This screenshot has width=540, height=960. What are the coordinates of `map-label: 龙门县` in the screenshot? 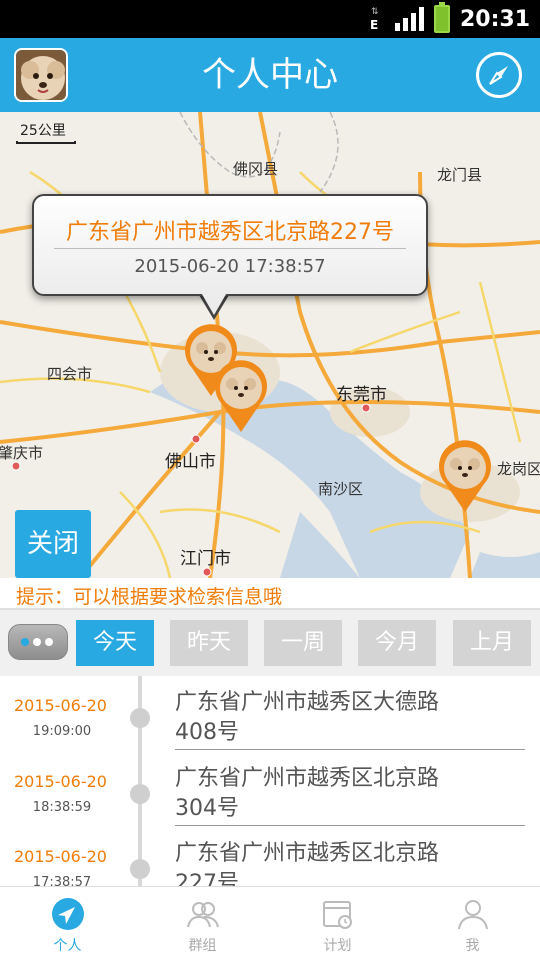 It's located at (460, 175).